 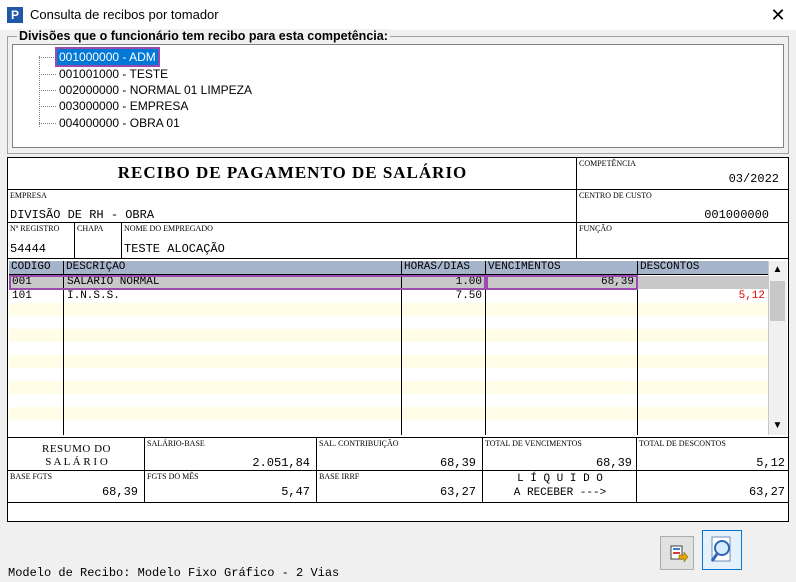 What do you see at coordinates (124, 14) in the screenshot?
I see `window-title: Consulta de recibos por tomador` at bounding box center [124, 14].